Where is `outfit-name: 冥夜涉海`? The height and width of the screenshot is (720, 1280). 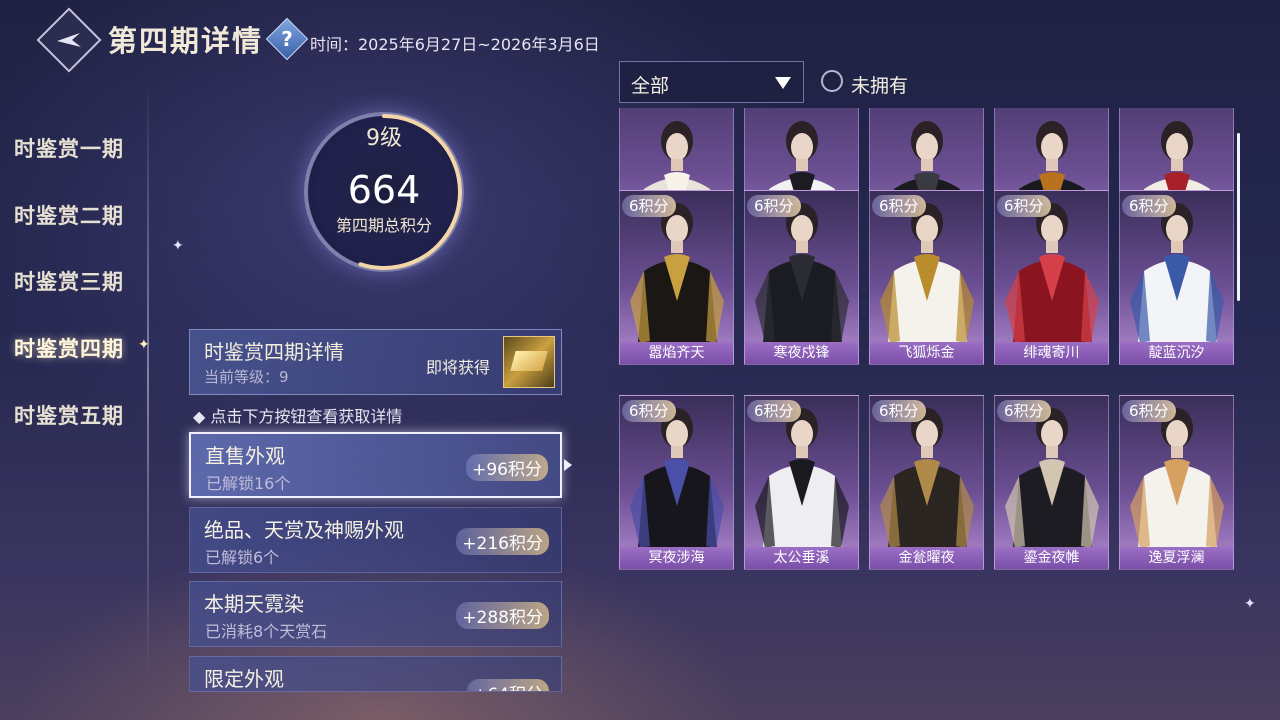 outfit-name: 冥夜涉海 is located at coordinates (676, 558).